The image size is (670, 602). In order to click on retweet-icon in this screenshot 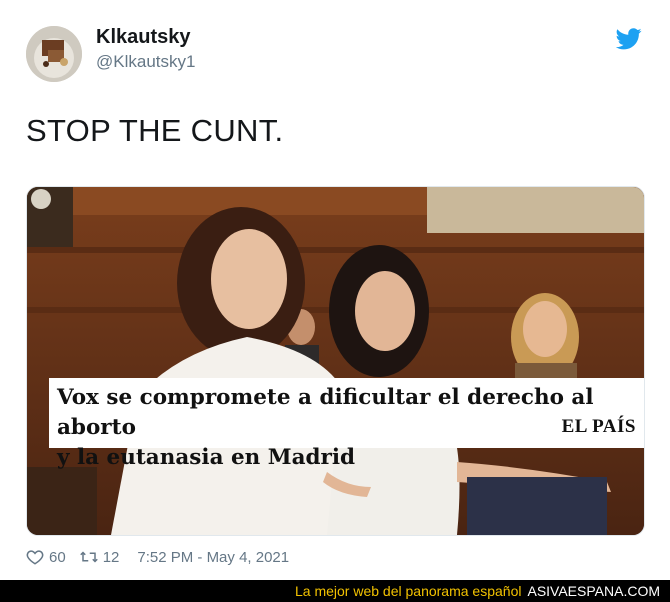, I will do `click(88, 557)`.